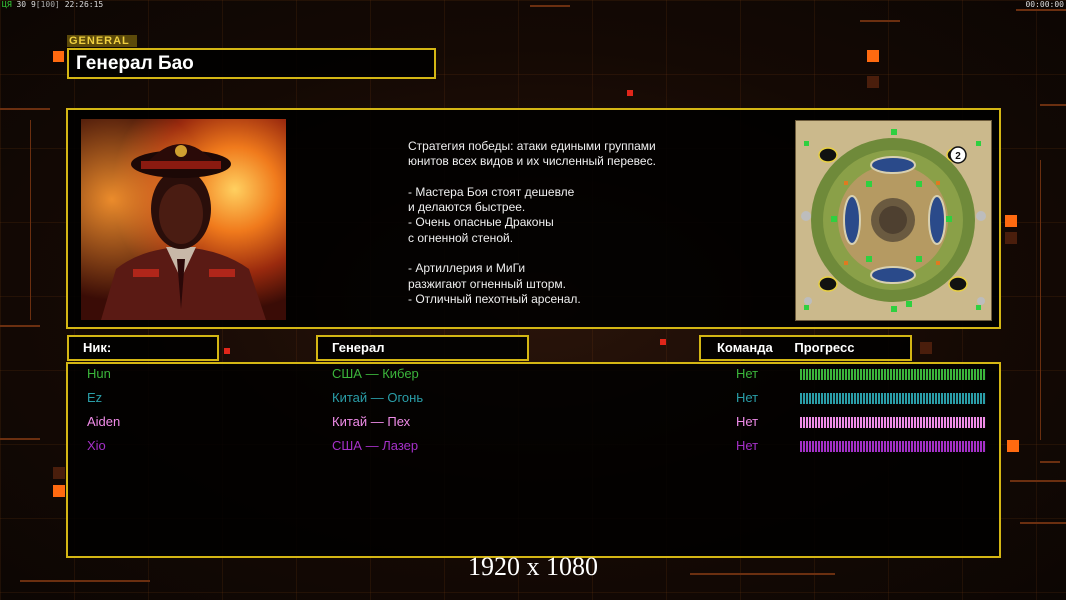 The height and width of the screenshot is (600, 1066). I want to click on header-progress: Прогресс, so click(824, 347).